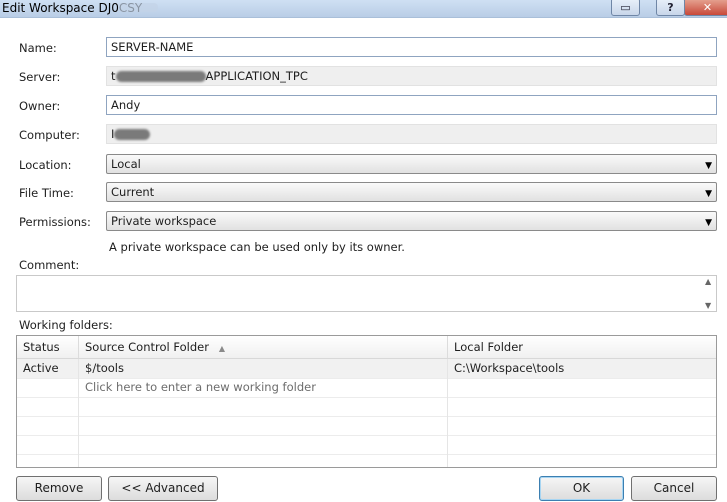  I want to click on filetime-select: Current ▼, so click(411, 192).